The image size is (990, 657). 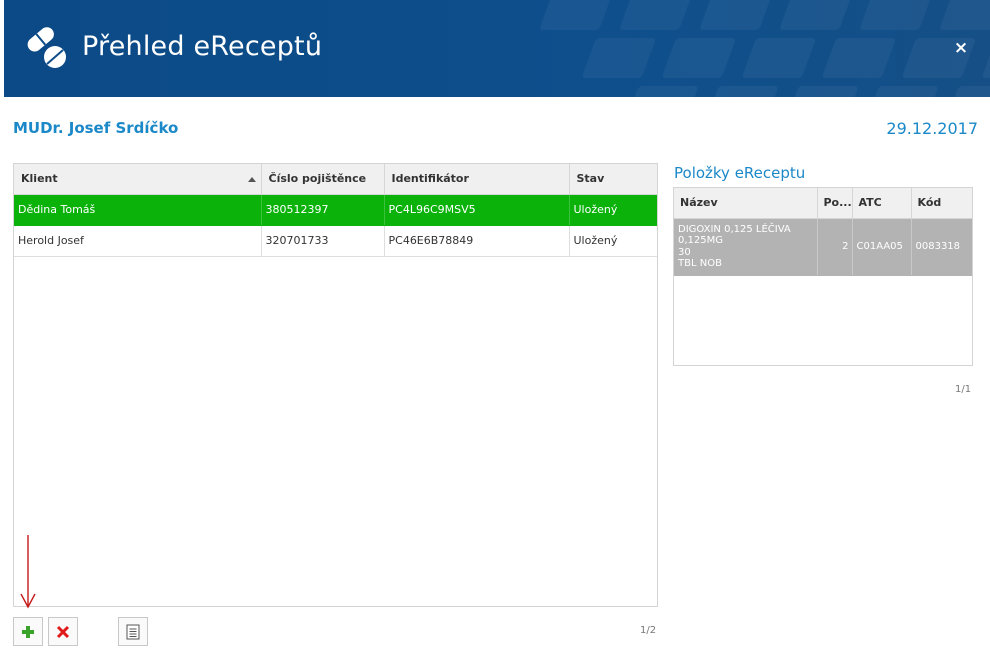 I want to click on cell-cislo-pojistence: 320701733, so click(x=323, y=241).